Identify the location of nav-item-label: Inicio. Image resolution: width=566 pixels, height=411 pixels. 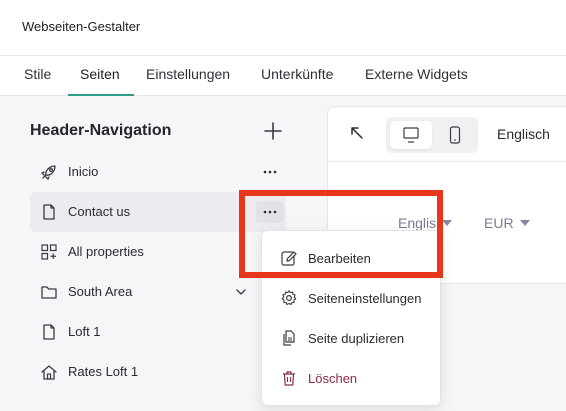
(83, 171).